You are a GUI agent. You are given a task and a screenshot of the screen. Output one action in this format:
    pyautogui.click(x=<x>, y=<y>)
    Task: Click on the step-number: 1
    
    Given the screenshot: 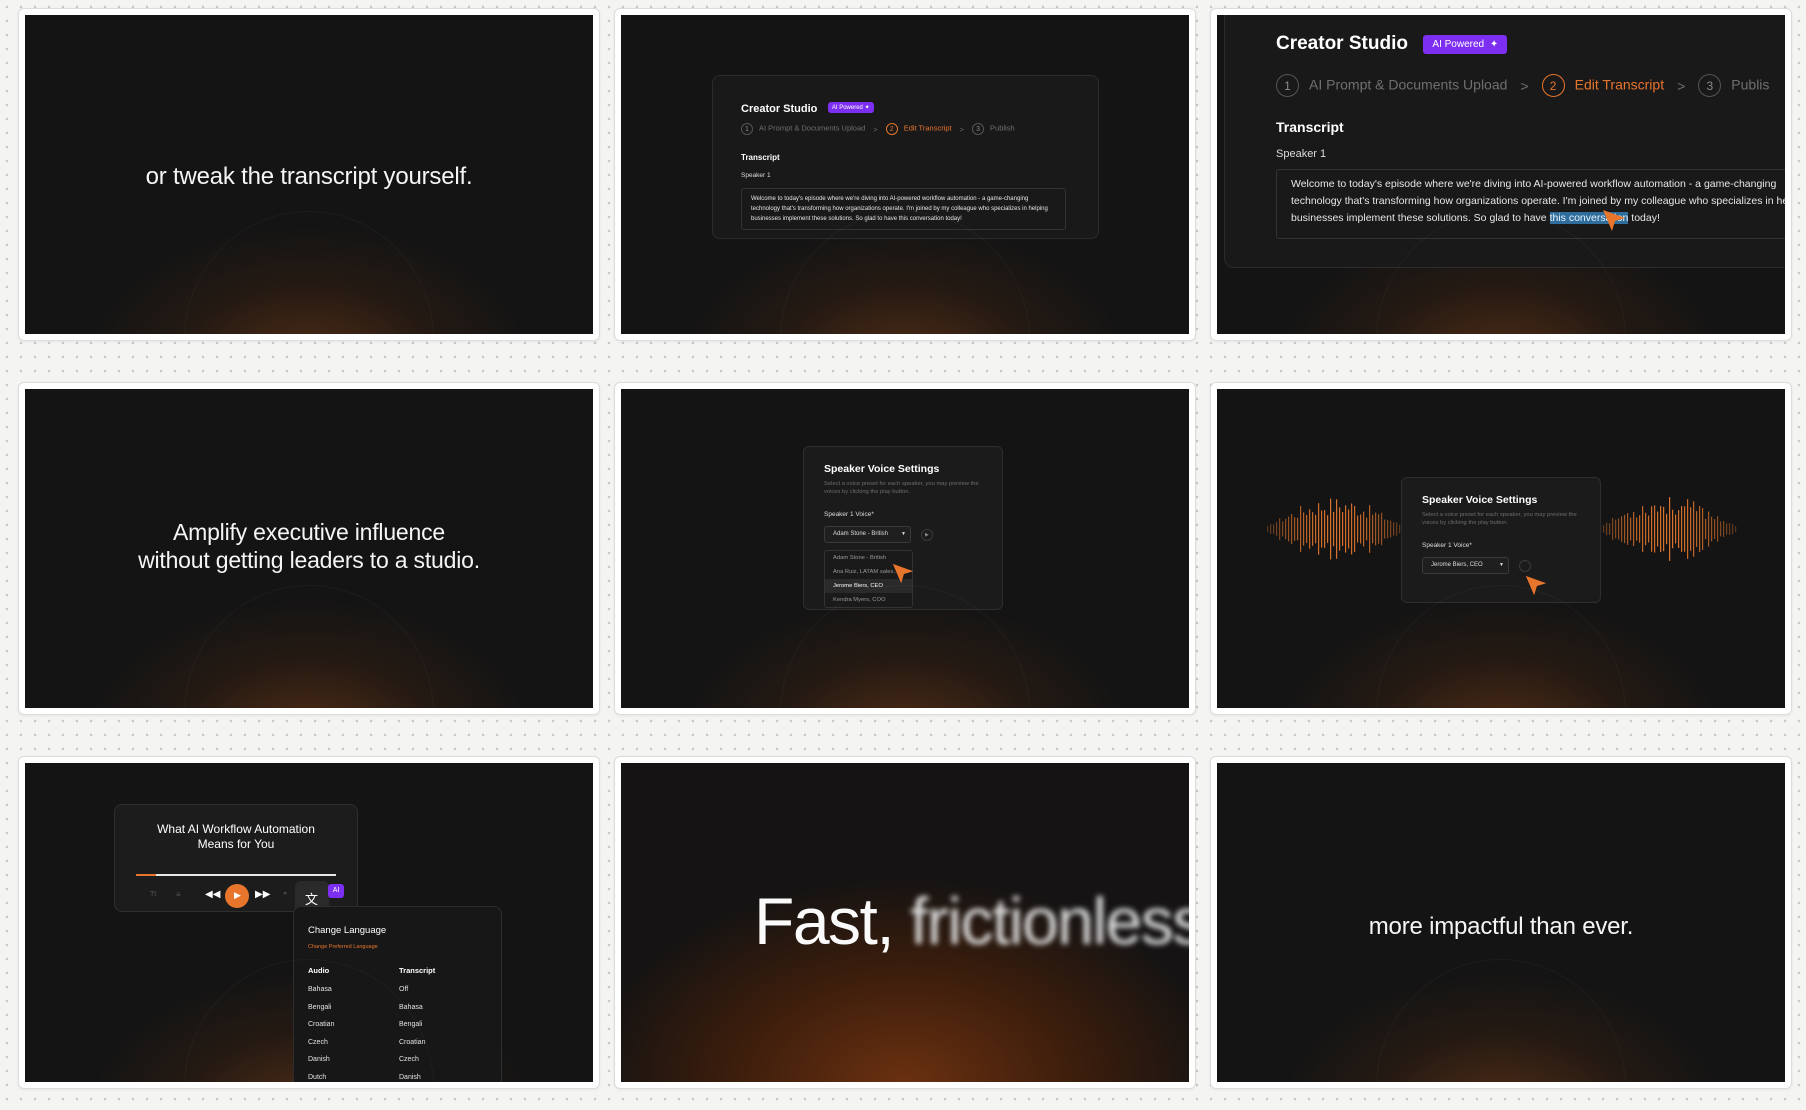 What is the action you would take?
    pyautogui.click(x=1287, y=85)
    